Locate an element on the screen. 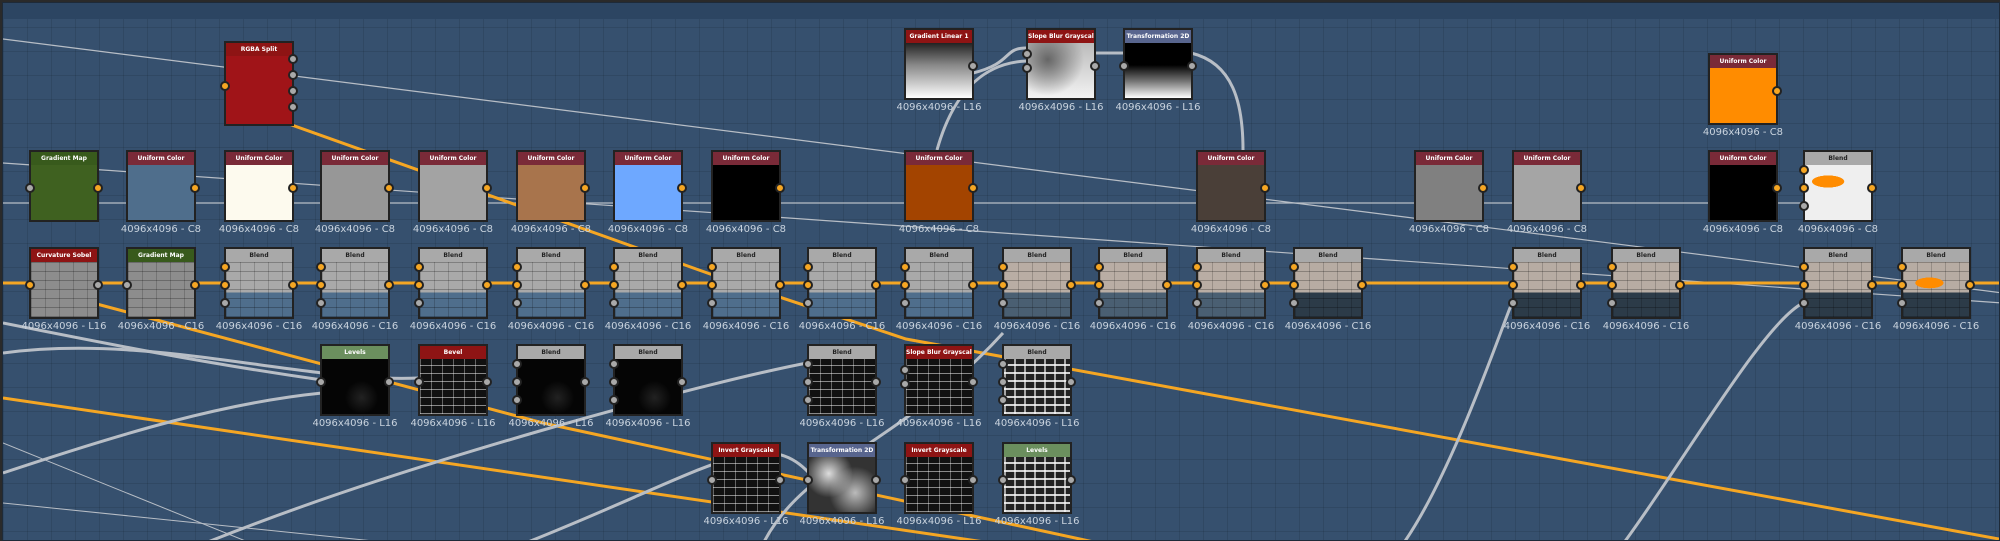 This screenshot has width=2000, height=541. node-rgba-split: RGBA Split is located at coordinates (259, 83).